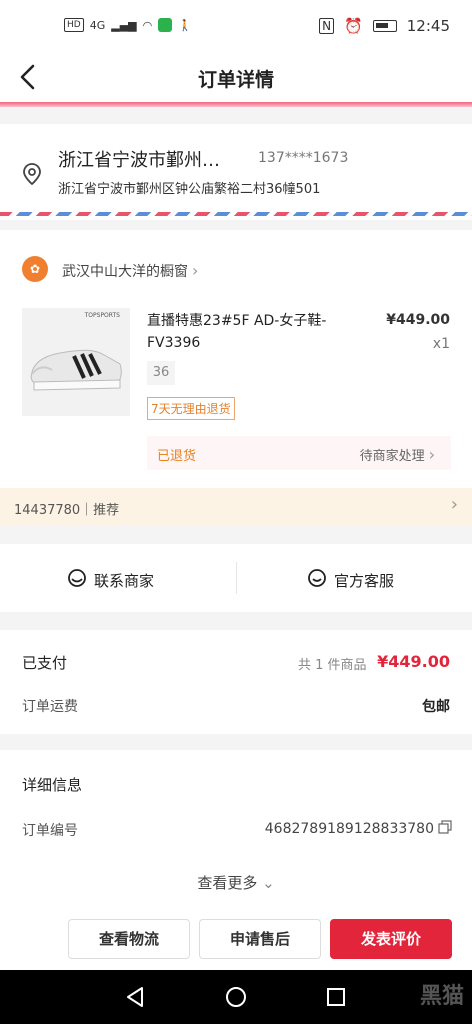 This screenshot has width=472, height=1024. I want to click on watermark: 黑猫, so click(441, 996).